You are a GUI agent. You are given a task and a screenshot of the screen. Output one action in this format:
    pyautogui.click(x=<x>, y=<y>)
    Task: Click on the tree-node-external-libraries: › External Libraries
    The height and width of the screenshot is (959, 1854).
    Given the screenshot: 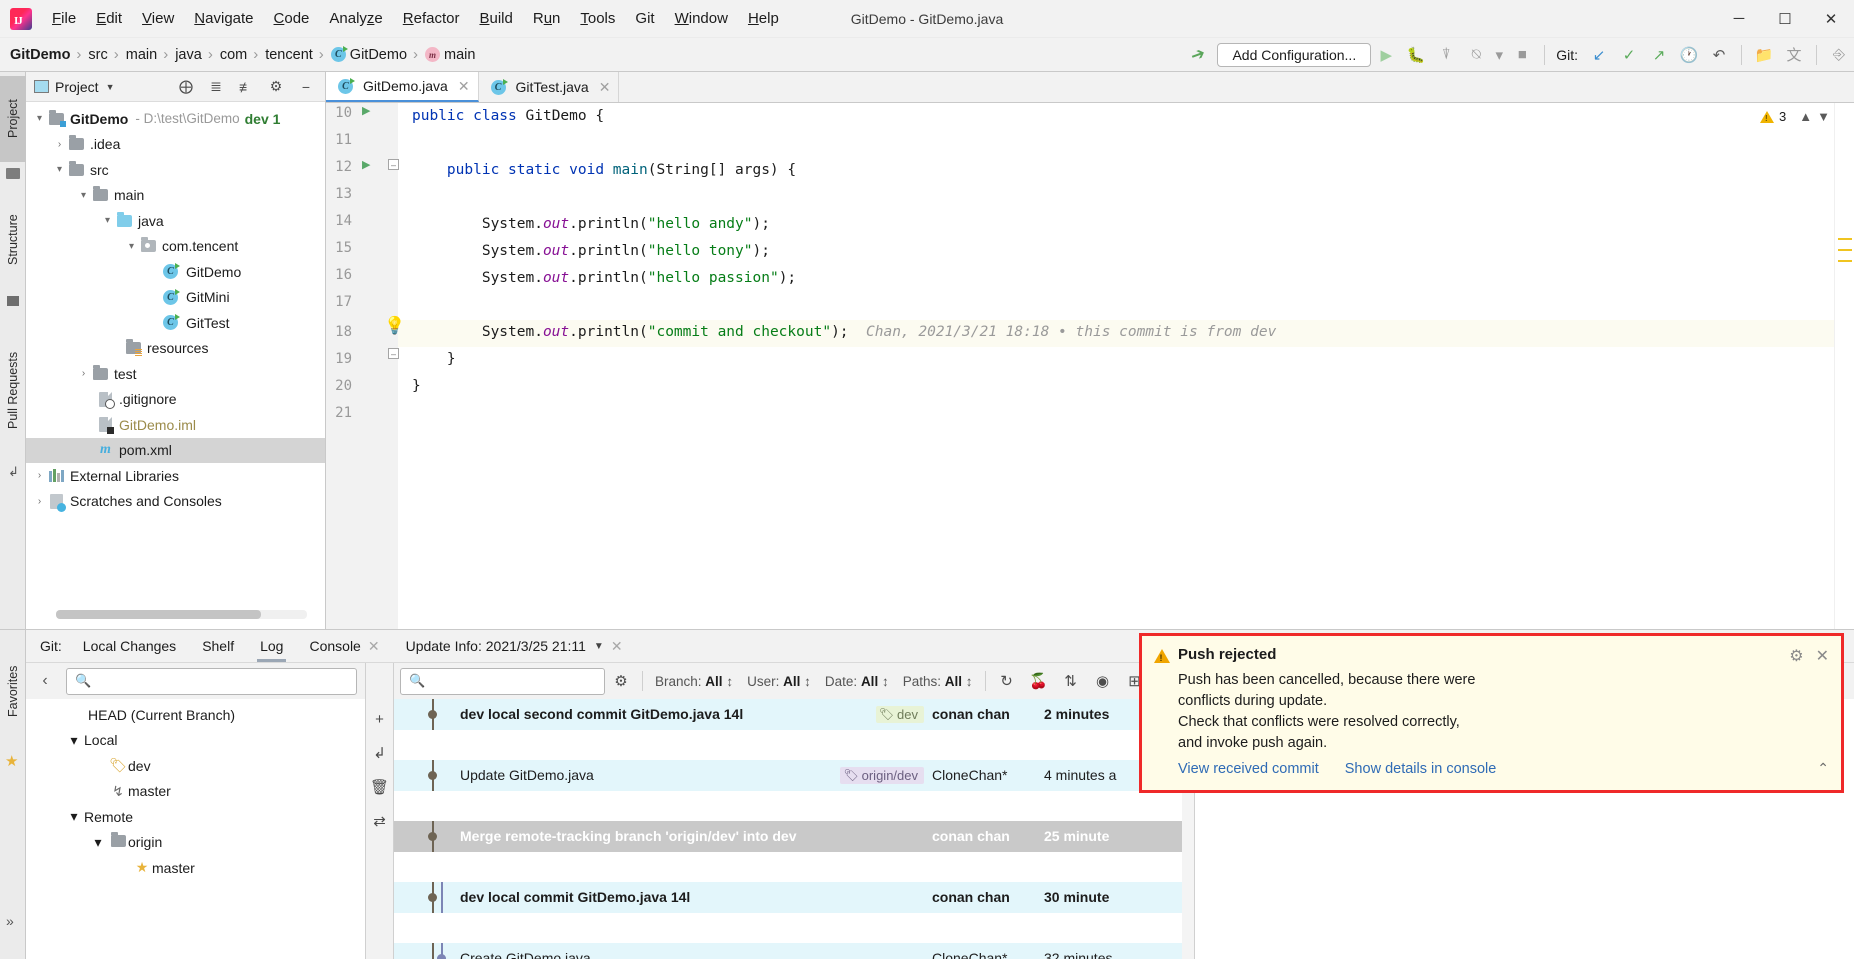 What is the action you would take?
    pyautogui.click(x=175, y=476)
    